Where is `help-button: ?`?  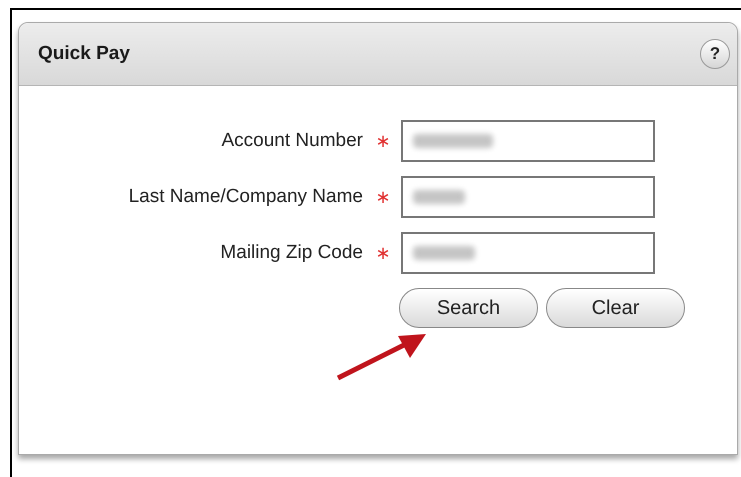
help-button: ? is located at coordinates (715, 54).